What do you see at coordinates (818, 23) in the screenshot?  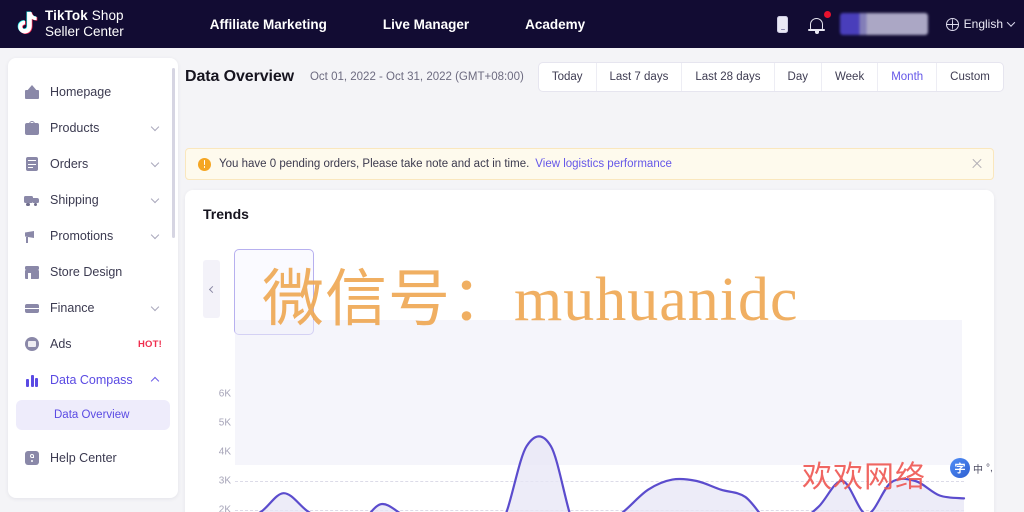 I see `bell-icon` at bounding box center [818, 23].